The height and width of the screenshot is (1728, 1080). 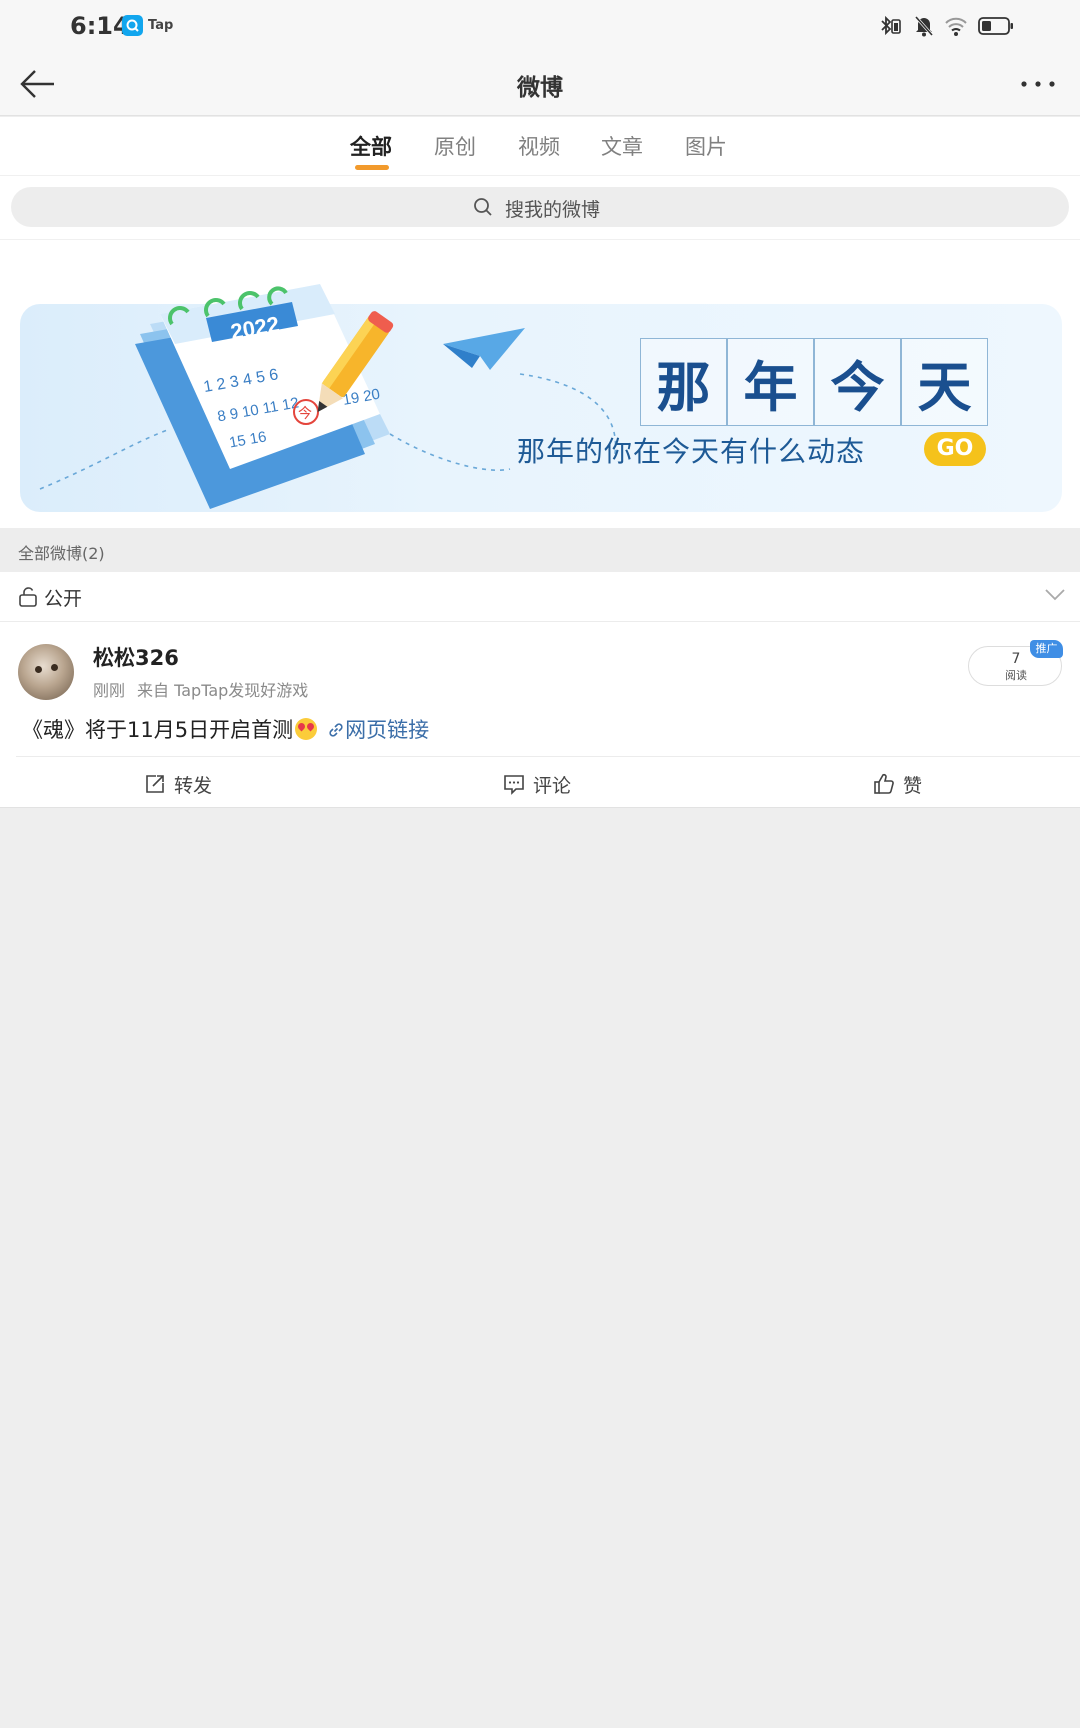 I want to click on banner-title-char: 今, so click(x=857, y=382).